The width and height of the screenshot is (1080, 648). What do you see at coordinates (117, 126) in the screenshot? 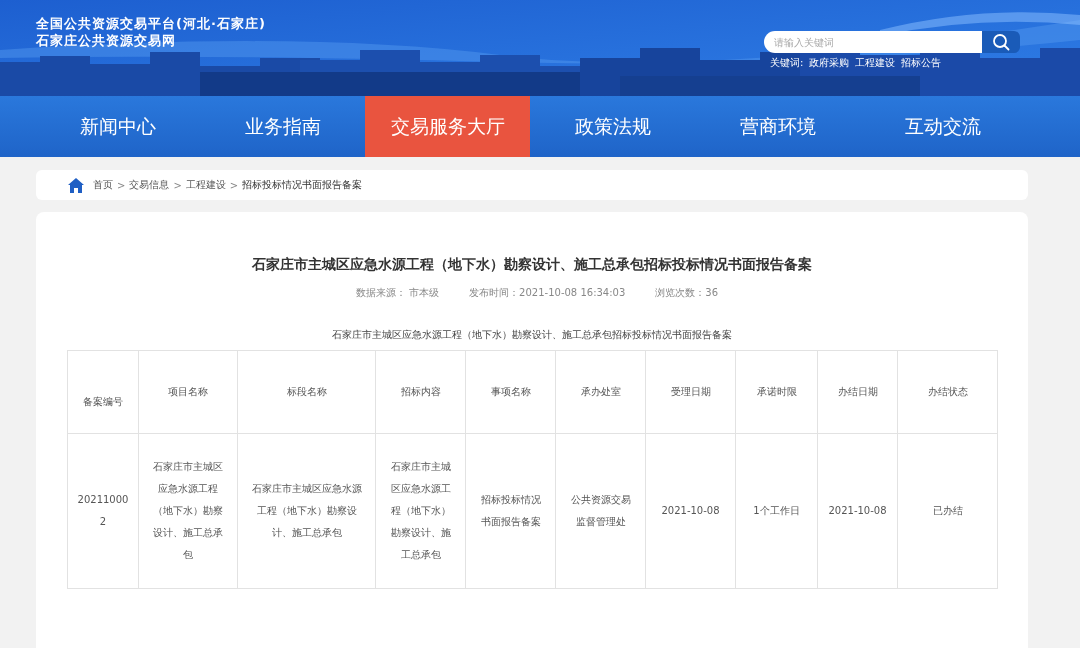
I see `nav-tab: 新闻中心` at bounding box center [117, 126].